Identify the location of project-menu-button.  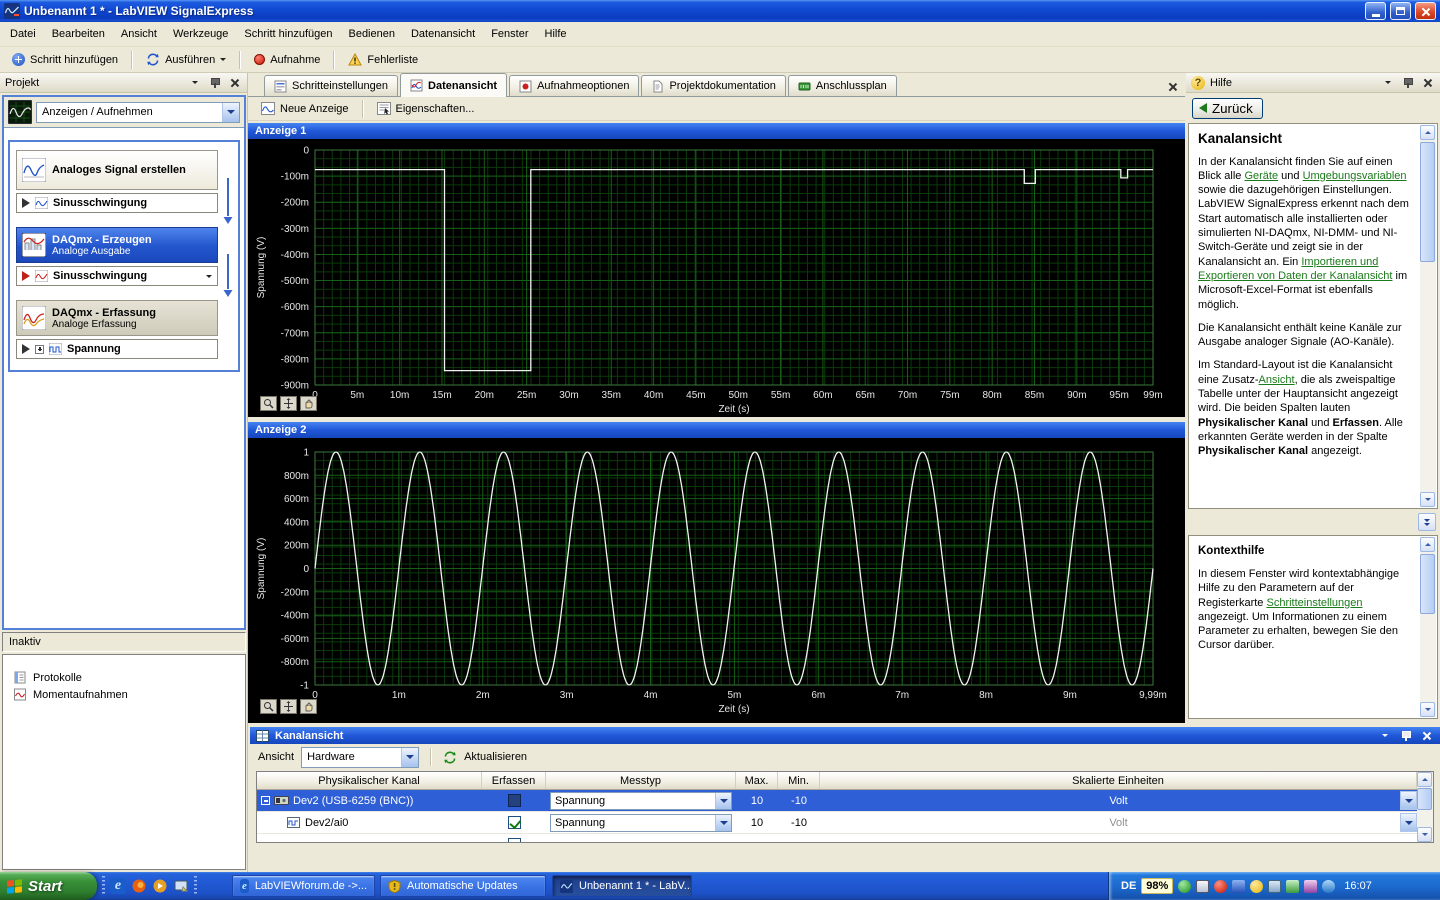
(194, 82).